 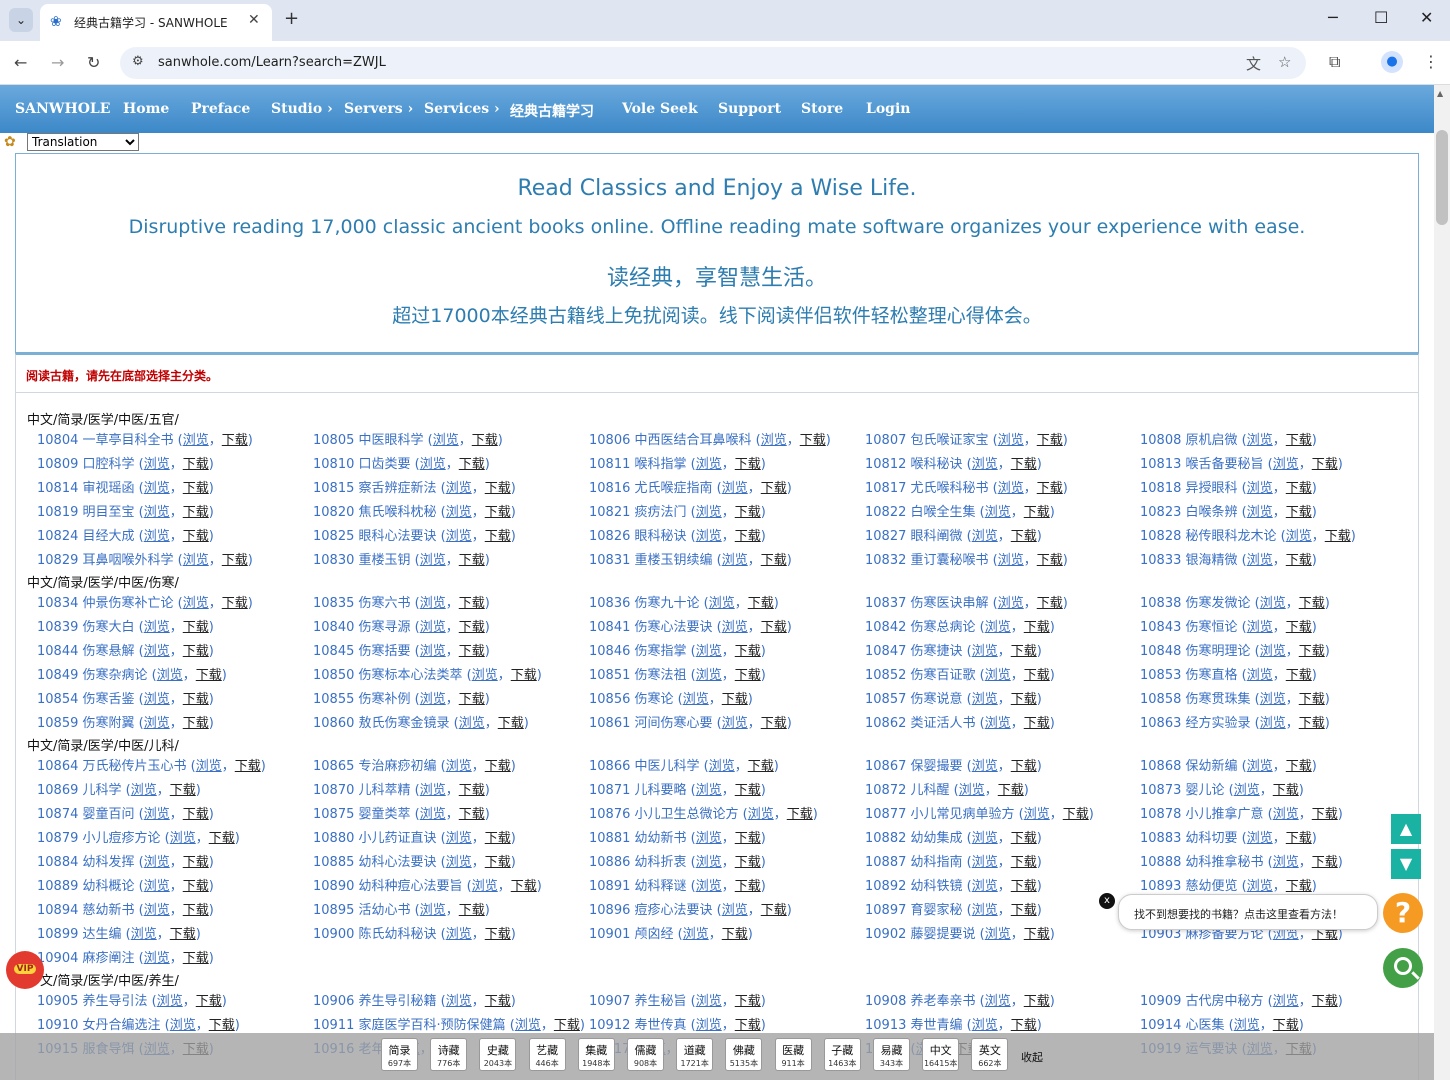 What do you see at coordinates (375, 934) in the screenshot?
I see `book-title-link: 10900 陈氏幼科秘诀` at bounding box center [375, 934].